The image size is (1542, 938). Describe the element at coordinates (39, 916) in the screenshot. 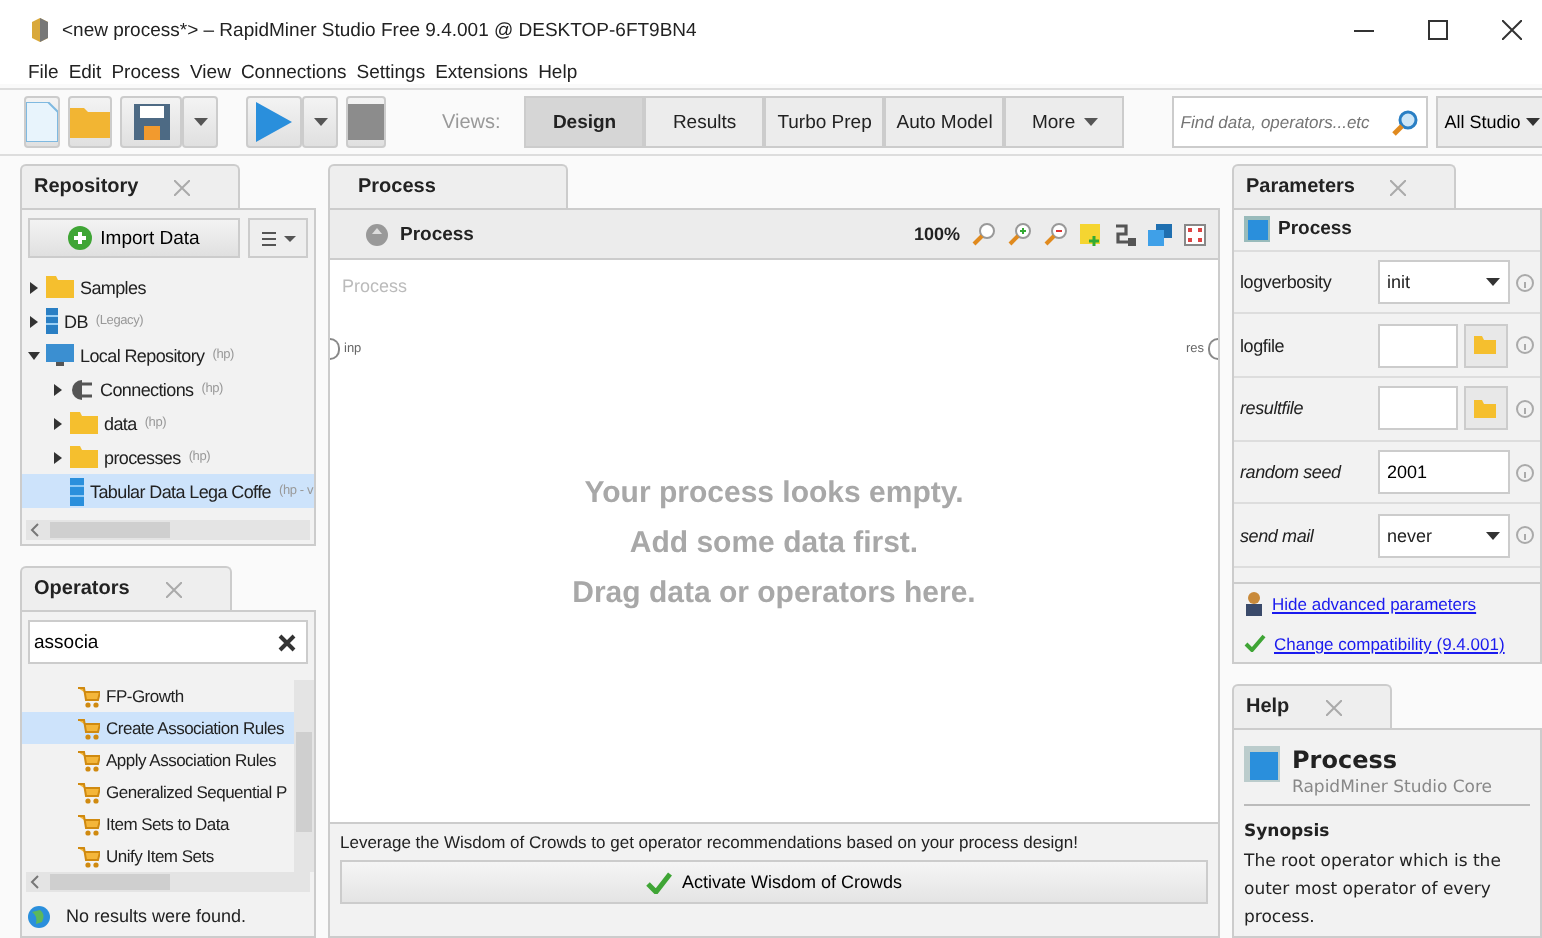

I see `globe-icon` at that location.